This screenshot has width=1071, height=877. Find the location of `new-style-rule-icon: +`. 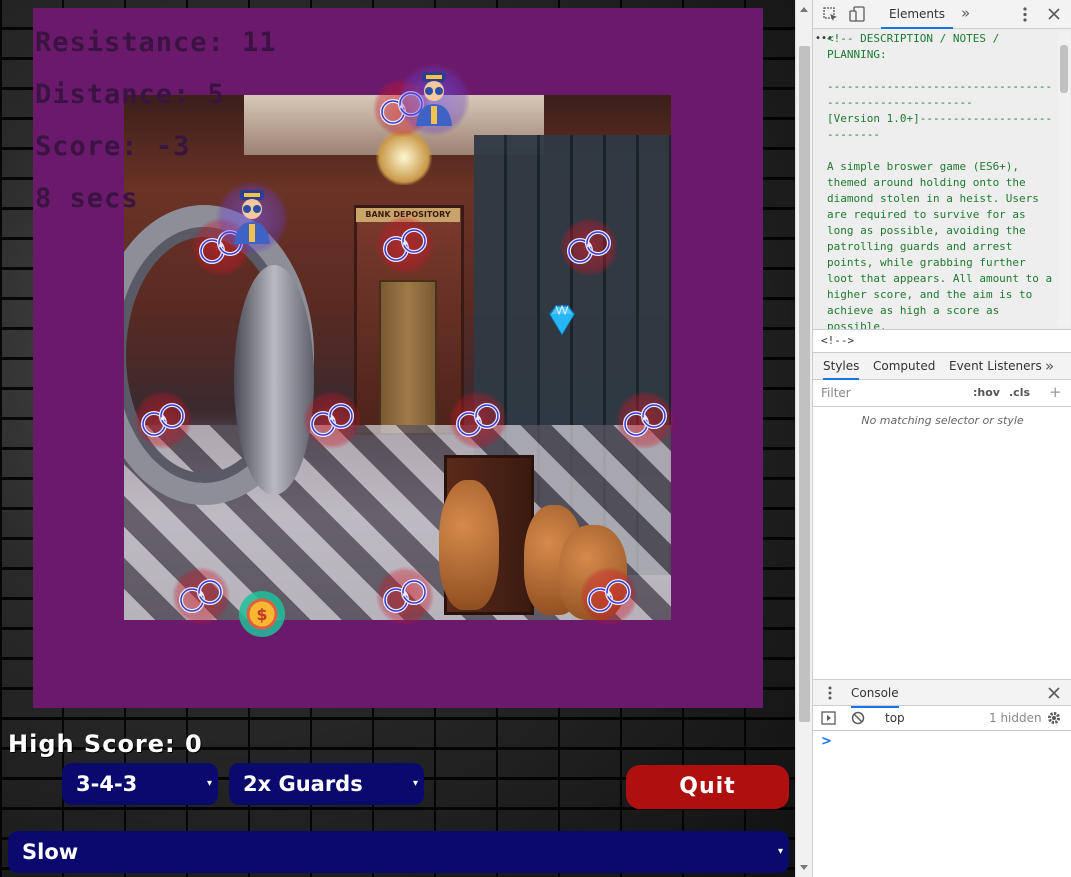

new-style-rule-icon: + is located at coordinates (1055, 392).